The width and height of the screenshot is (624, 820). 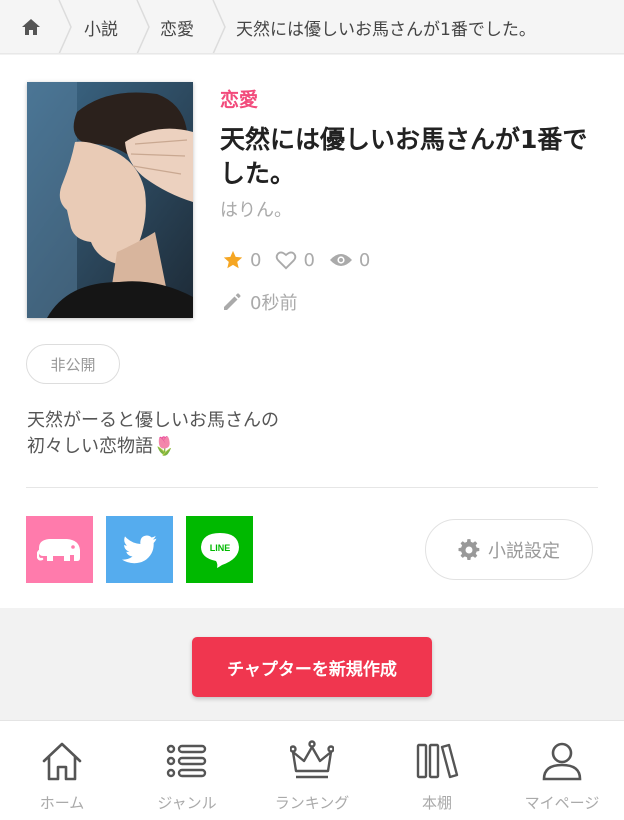 I want to click on breadcrumb-item-current: 天然には優しいお馬さんが1番でした。, so click(x=386, y=29).